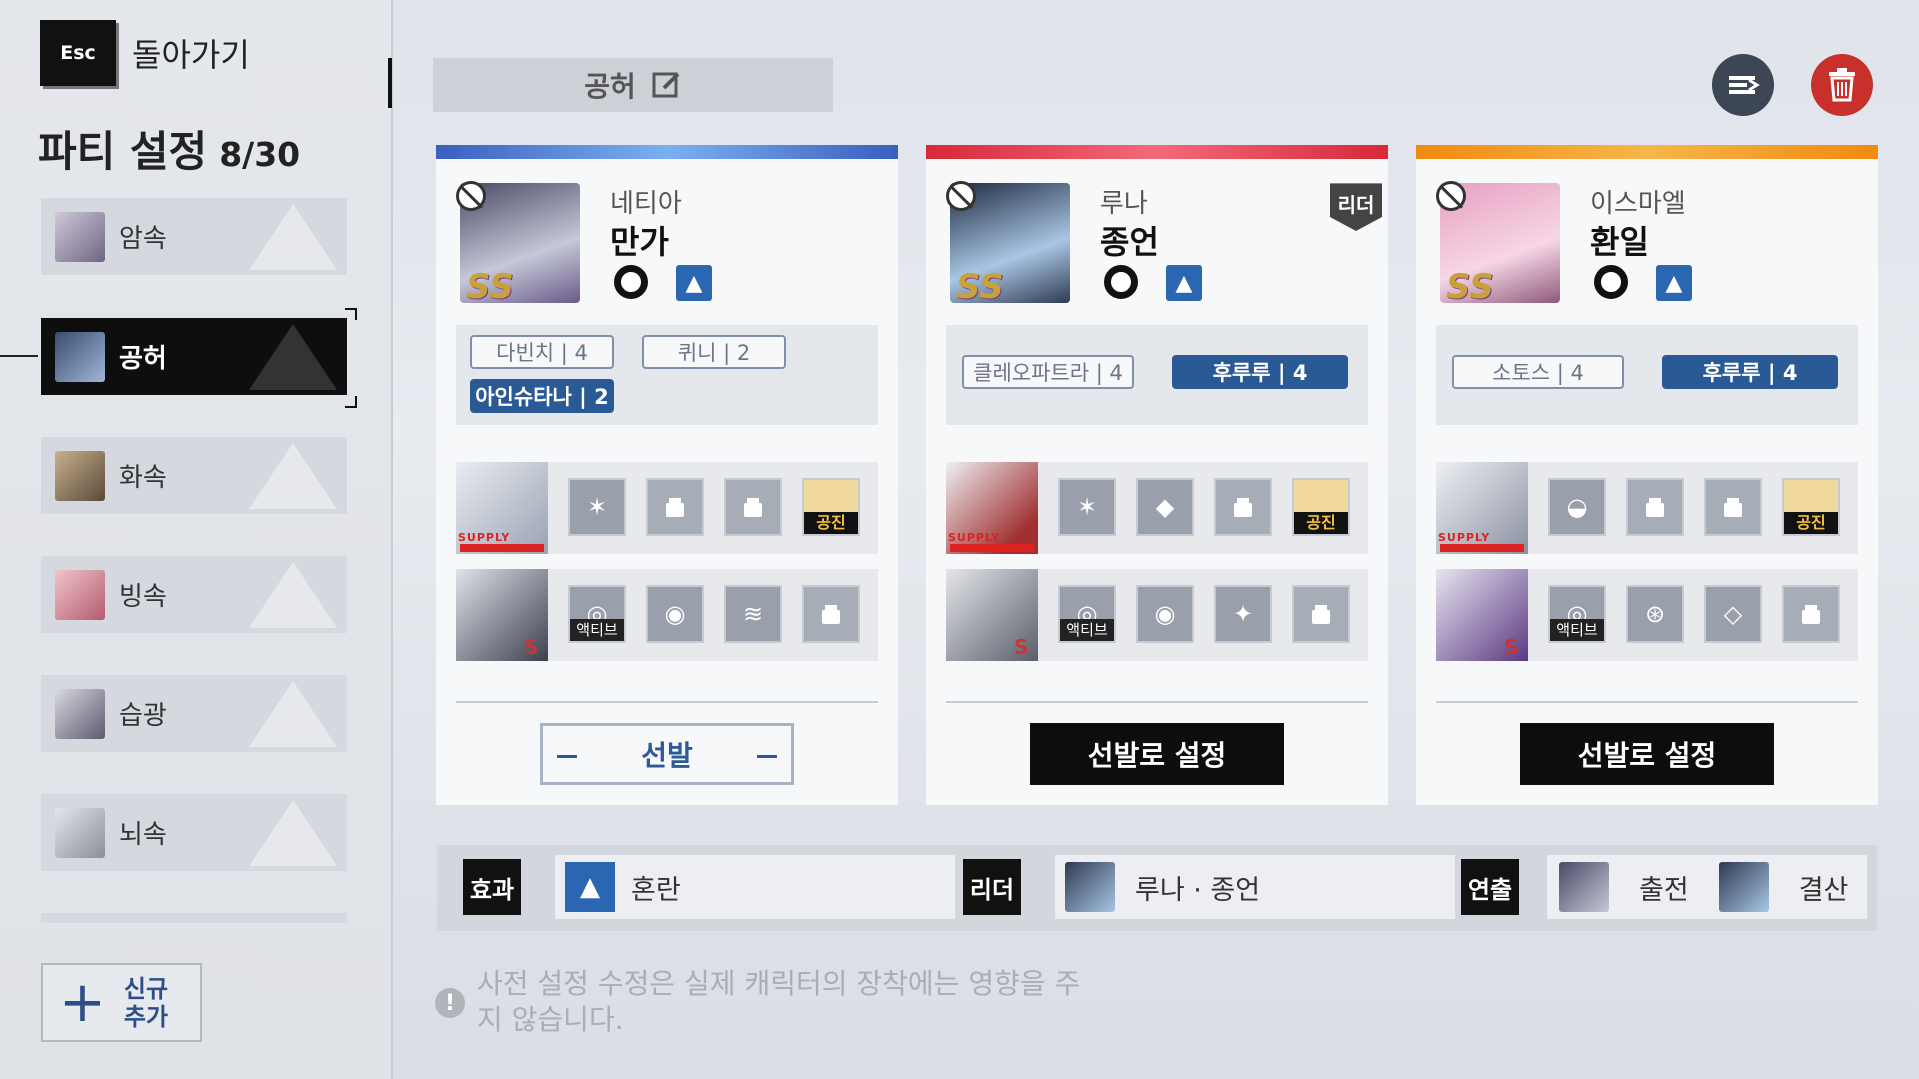 The image size is (1919, 1079). I want to click on sidebar-item-fire: 화속, so click(194, 475).